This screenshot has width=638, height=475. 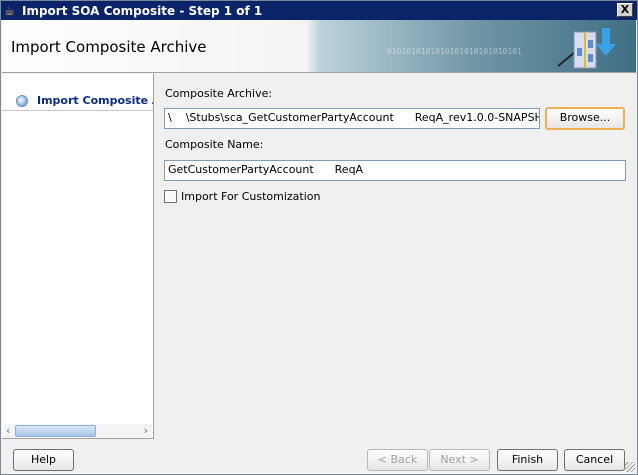 What do you see at coordinates (527, 460) in the screenshot?
I see `finish-button: Finish` at bounding box center [527, 460].